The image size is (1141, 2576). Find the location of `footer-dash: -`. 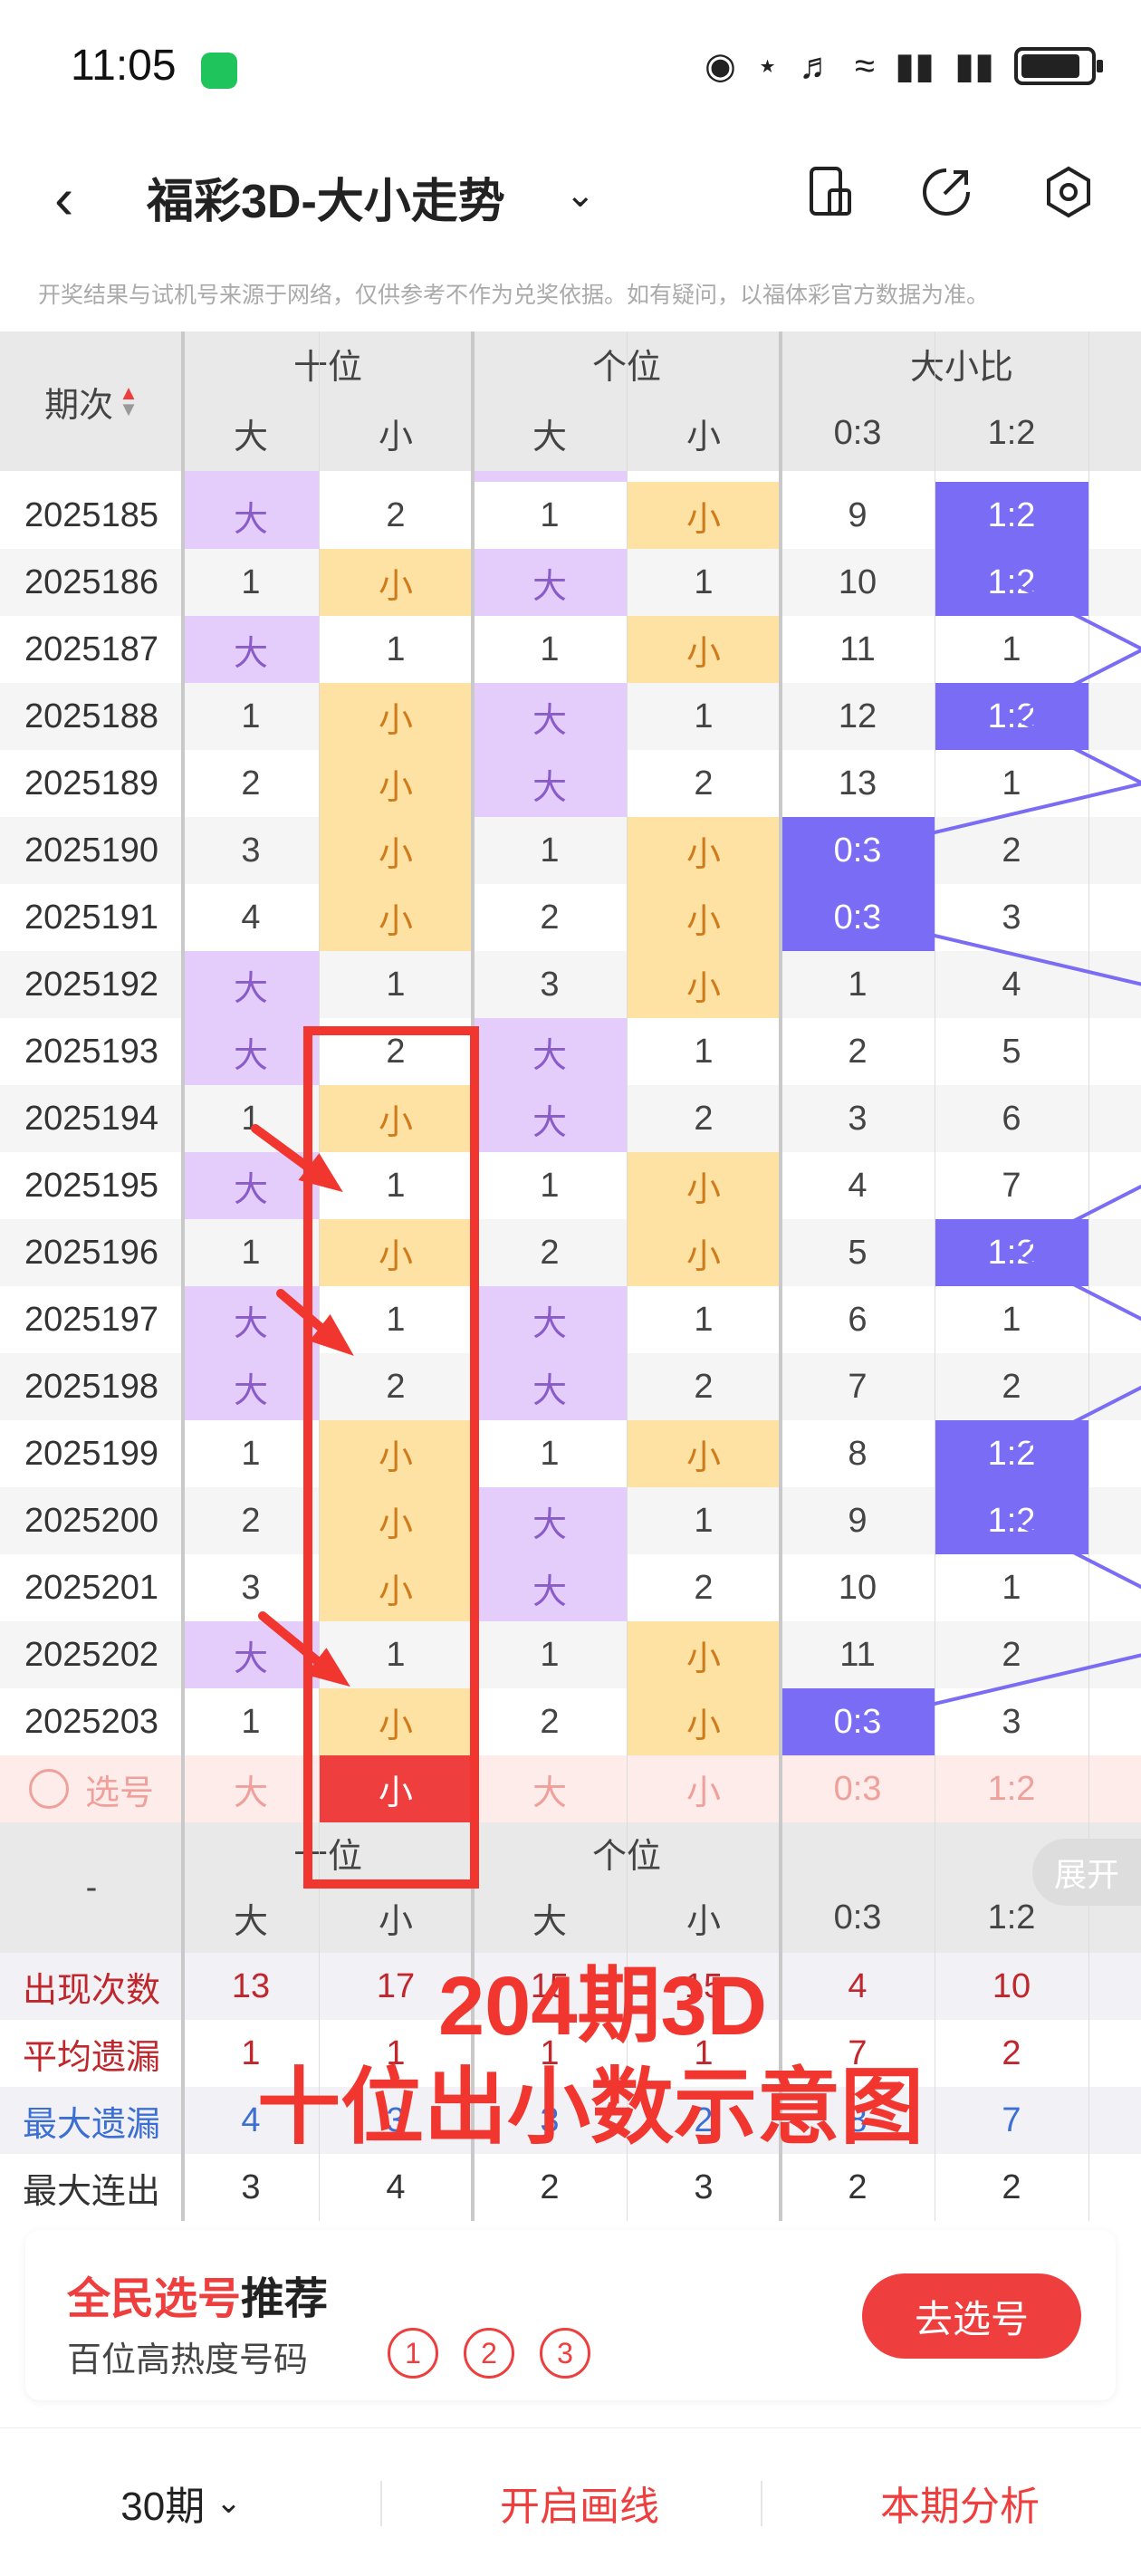

footer-dash: - is located at coordinates (91, 1887).